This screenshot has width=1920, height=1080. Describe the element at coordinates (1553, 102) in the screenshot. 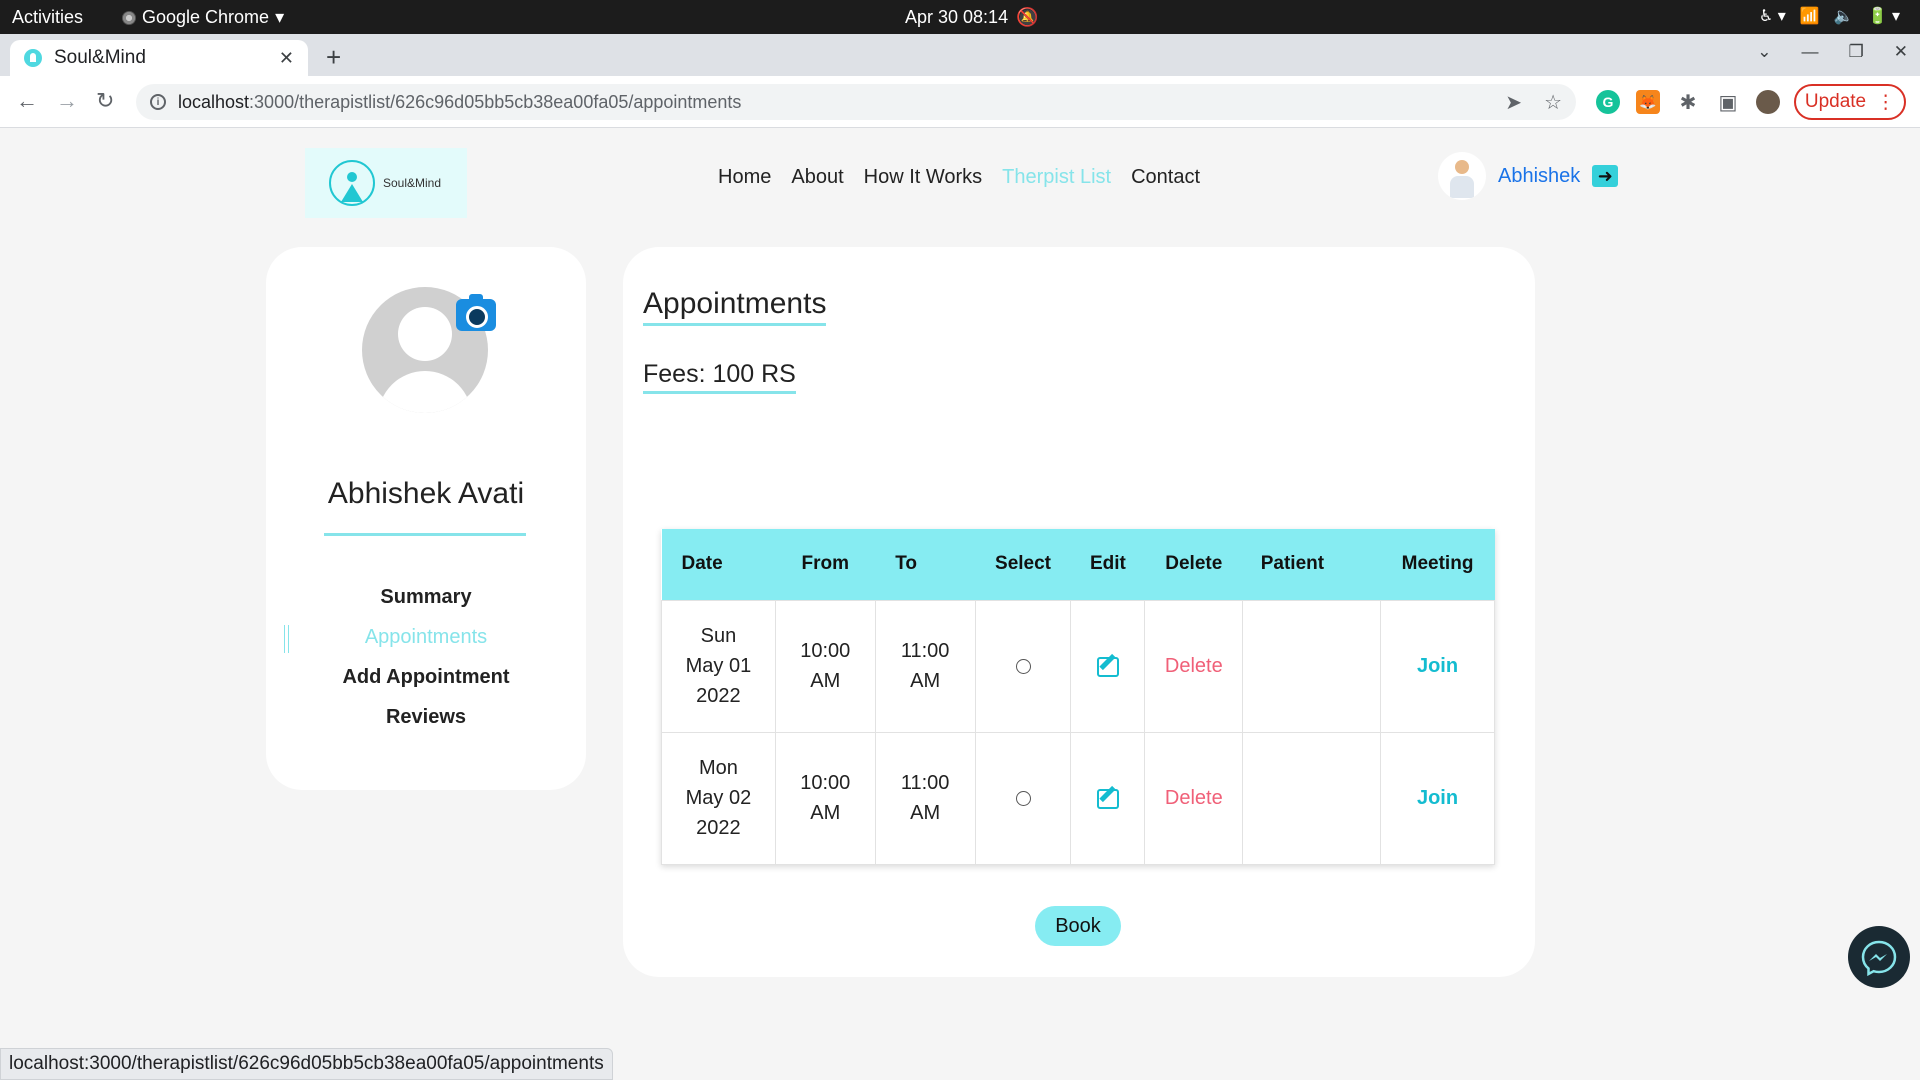

I see `star-icon: ☆` at that location.